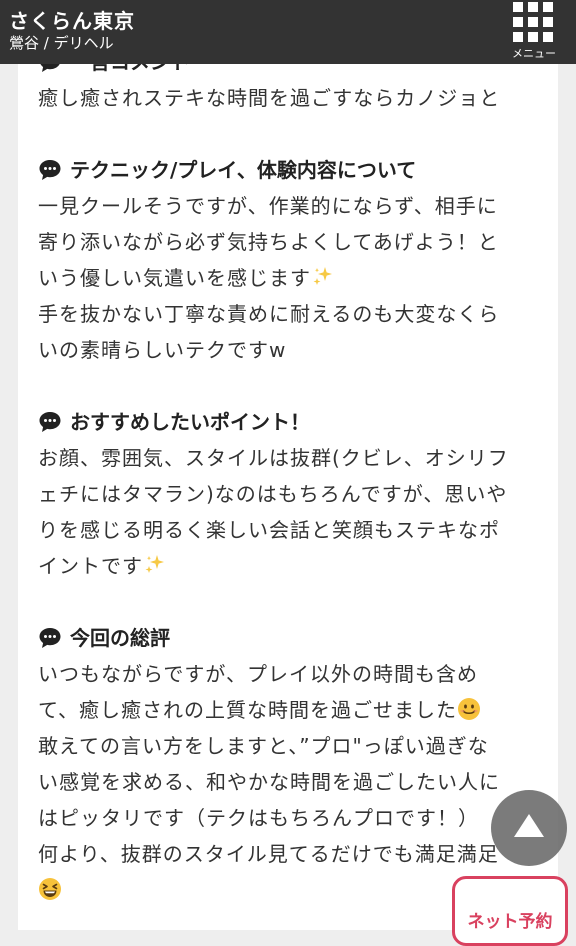 This screenshot has width=576, height=946. Describe the element at coordinates (162, 350) in the screenshot. I see `body-line: いの素晴らしいテクですw` at that location.